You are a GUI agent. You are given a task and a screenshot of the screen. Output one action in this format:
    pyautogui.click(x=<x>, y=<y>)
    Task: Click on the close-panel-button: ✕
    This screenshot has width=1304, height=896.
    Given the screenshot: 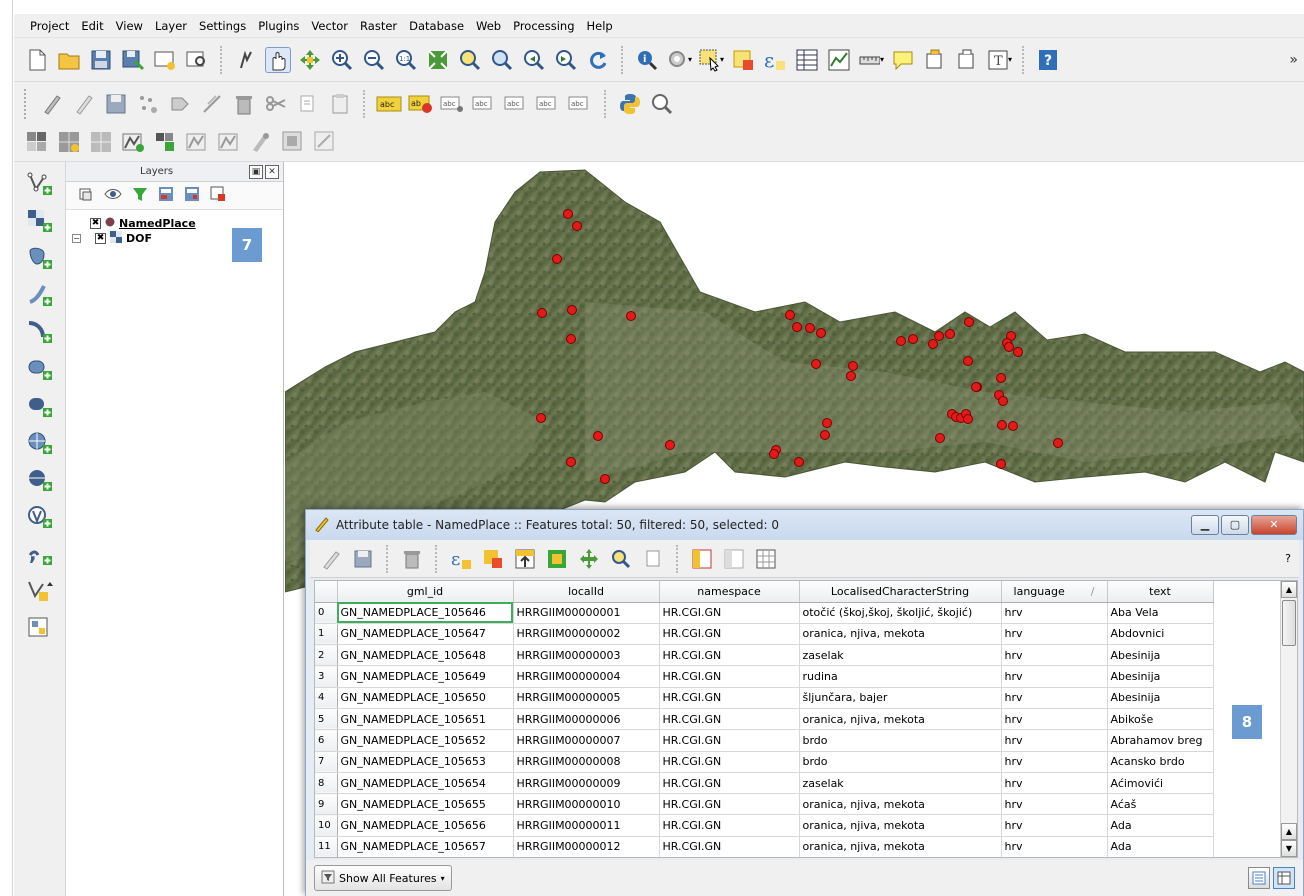 What is the action you would take?
    pyautogui.click(x=272, y=171)
    